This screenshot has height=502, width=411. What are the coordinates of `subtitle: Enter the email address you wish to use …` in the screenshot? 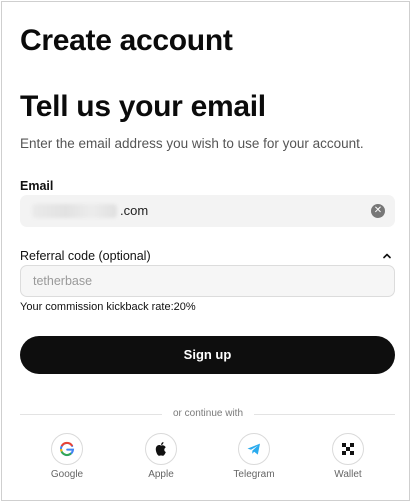 It's located at (192, 143).